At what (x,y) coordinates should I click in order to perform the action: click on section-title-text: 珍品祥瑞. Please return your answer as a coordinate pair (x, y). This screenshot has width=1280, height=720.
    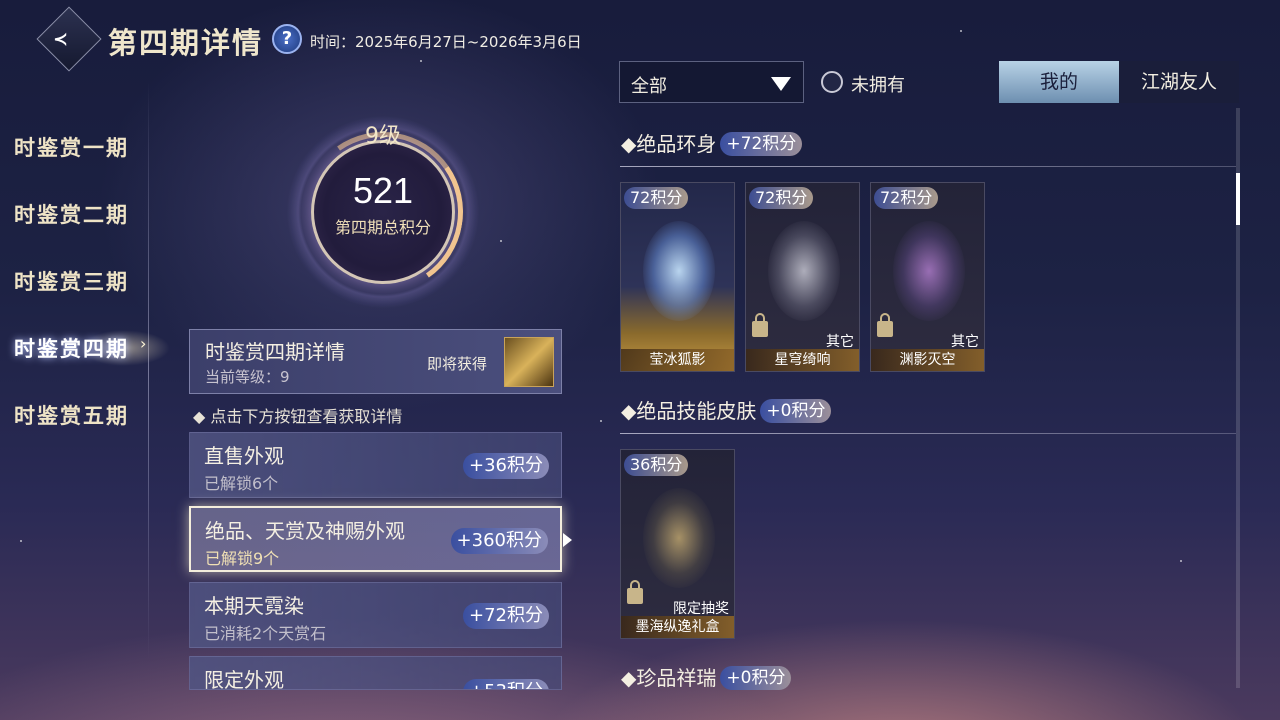
    Looking at the image, I should click on (676, 678).